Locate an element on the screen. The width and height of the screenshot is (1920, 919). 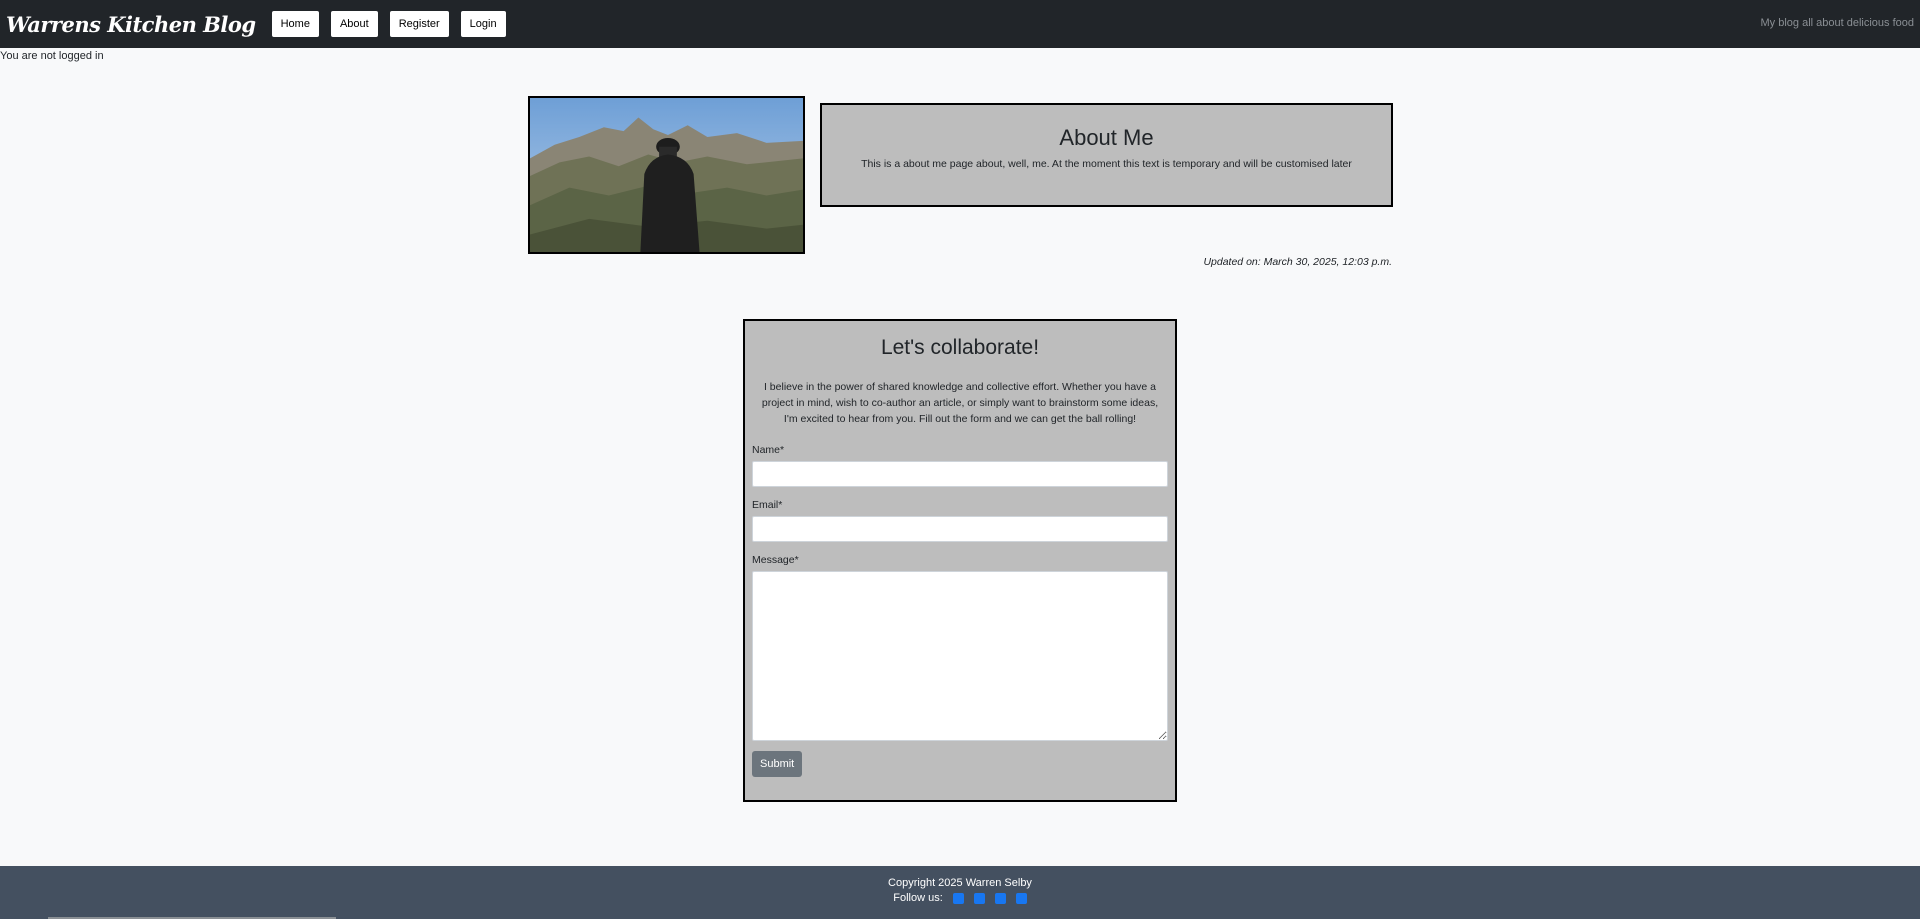
brand-logo: Warrens Kitchen Blog is located at coordinates (131, 24).